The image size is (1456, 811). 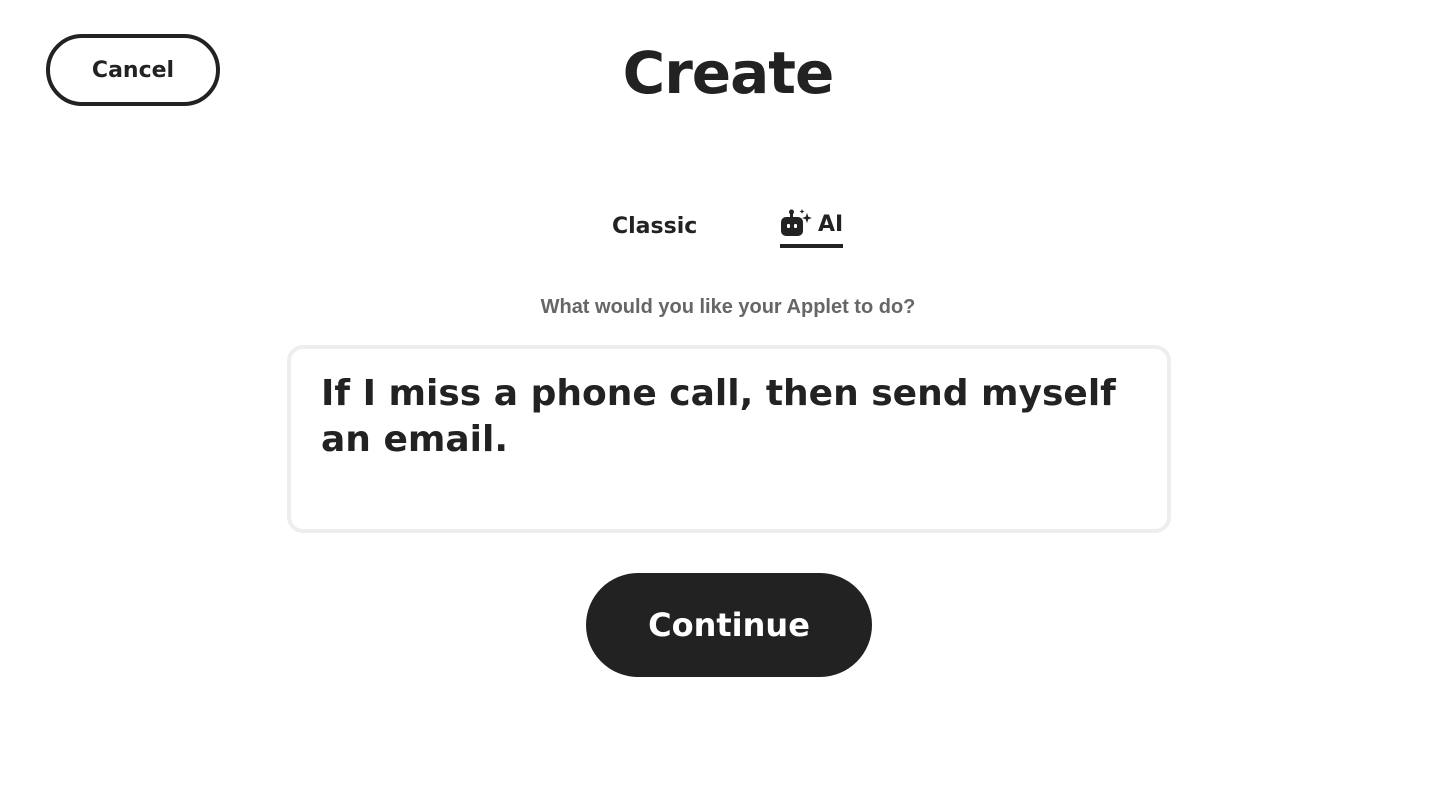 I want to click on page-title: Create, so click(x=728, y=73).